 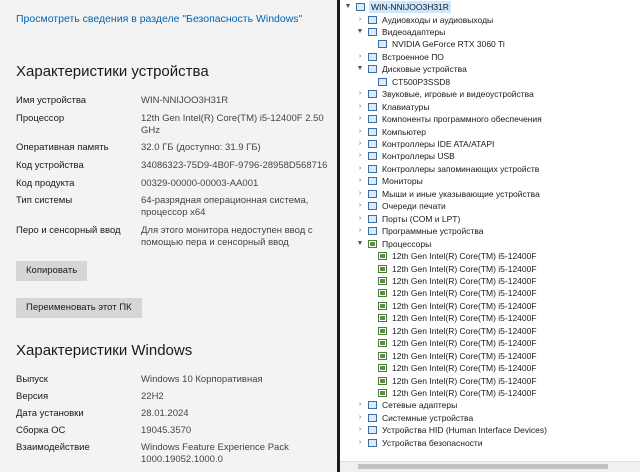 I want to click on scrollbar-thumb, so click(x=483, y=466).